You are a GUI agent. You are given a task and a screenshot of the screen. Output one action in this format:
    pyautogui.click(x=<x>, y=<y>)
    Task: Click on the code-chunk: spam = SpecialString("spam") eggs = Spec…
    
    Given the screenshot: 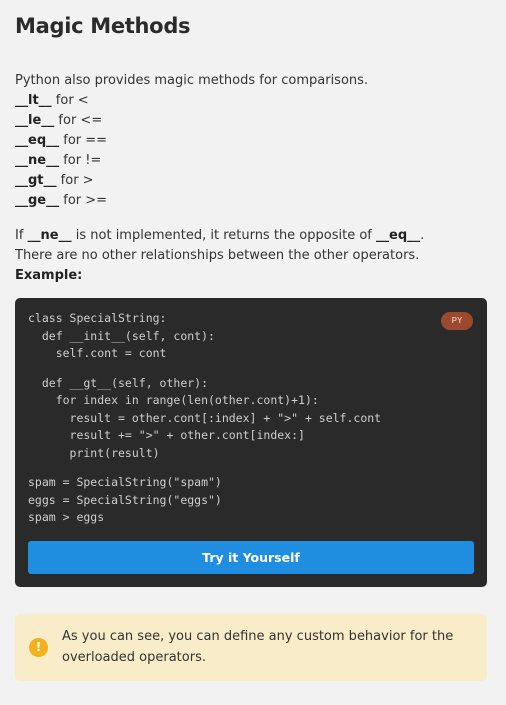 What is the action you would take?
    pyautogui.click(x=125, y=499)
    